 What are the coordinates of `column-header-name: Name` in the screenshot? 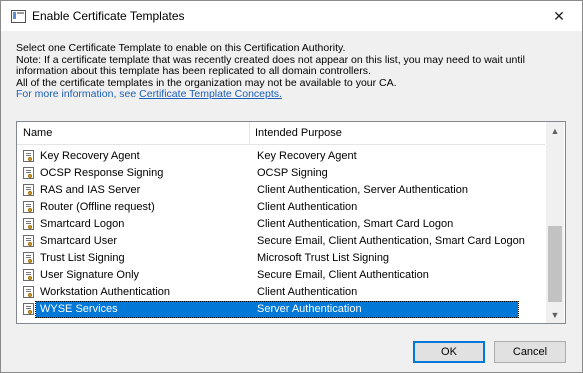 It's located at (135, 133).